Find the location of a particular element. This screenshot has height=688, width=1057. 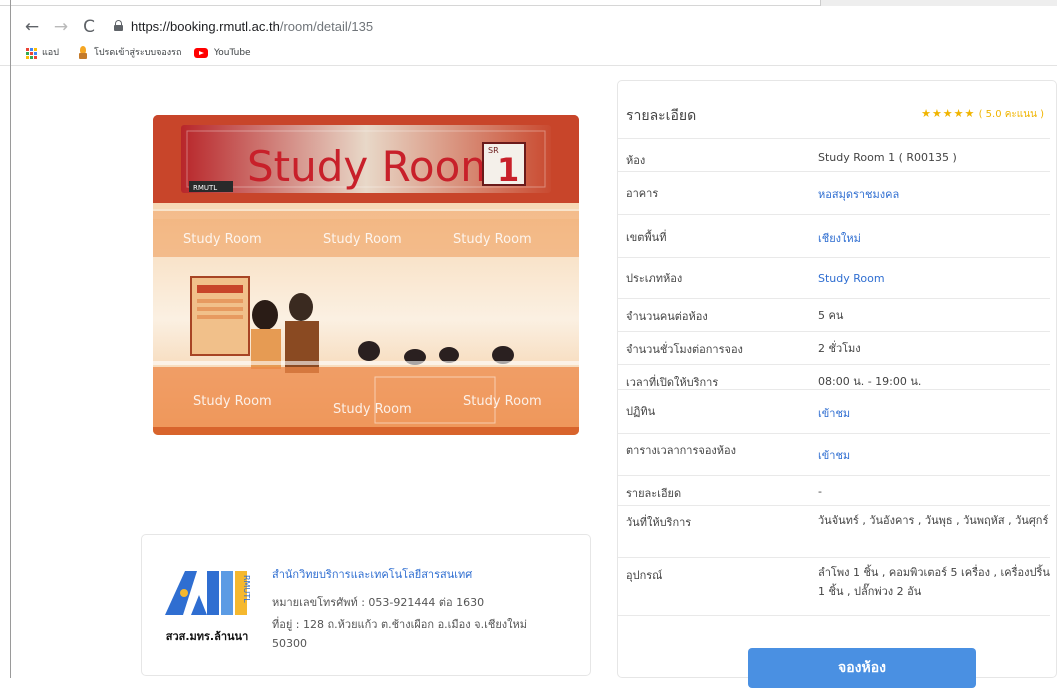

window-edge is located at coordinates (10, 339).